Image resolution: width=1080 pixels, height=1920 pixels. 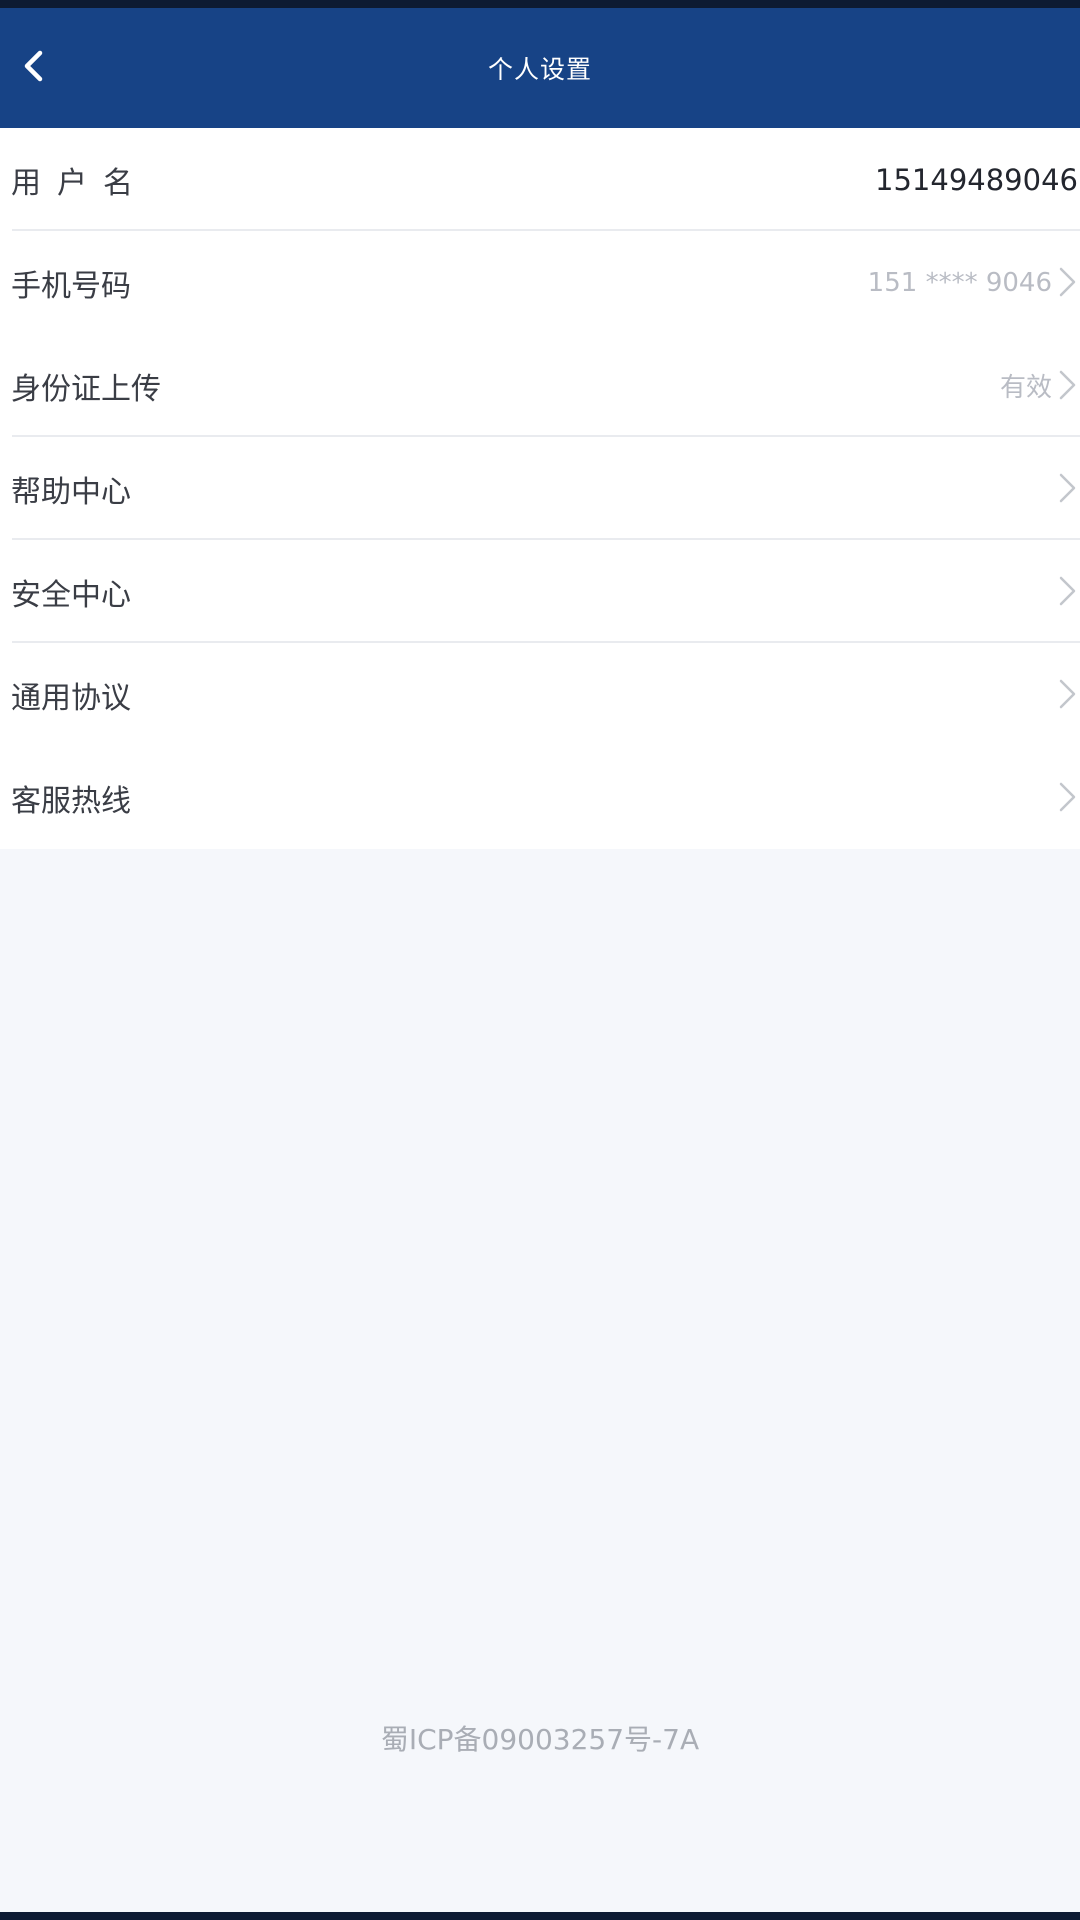 I want to click on page-title: 个人设置, so click(x=539, y=69).